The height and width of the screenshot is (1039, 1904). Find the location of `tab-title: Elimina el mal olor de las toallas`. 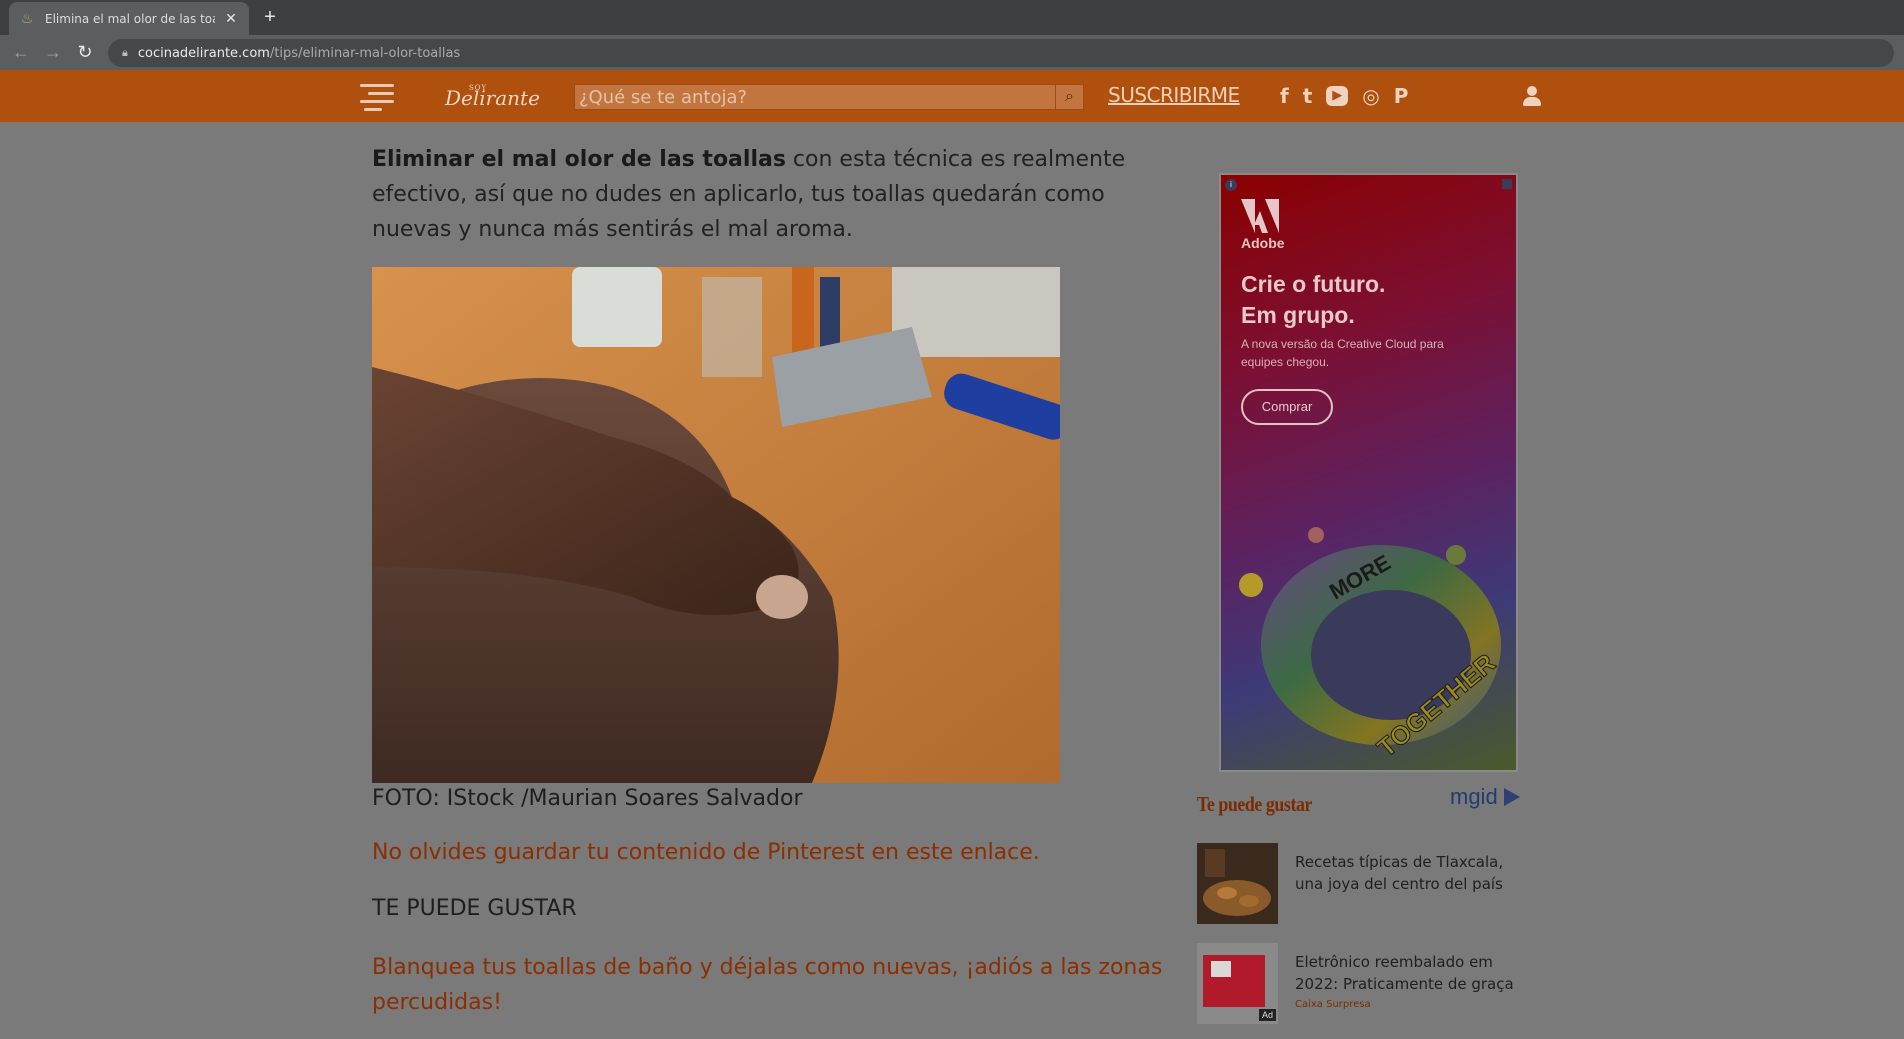

tab-title: Elimina el mal olor de las toallas is located at coordinates (130, 18).